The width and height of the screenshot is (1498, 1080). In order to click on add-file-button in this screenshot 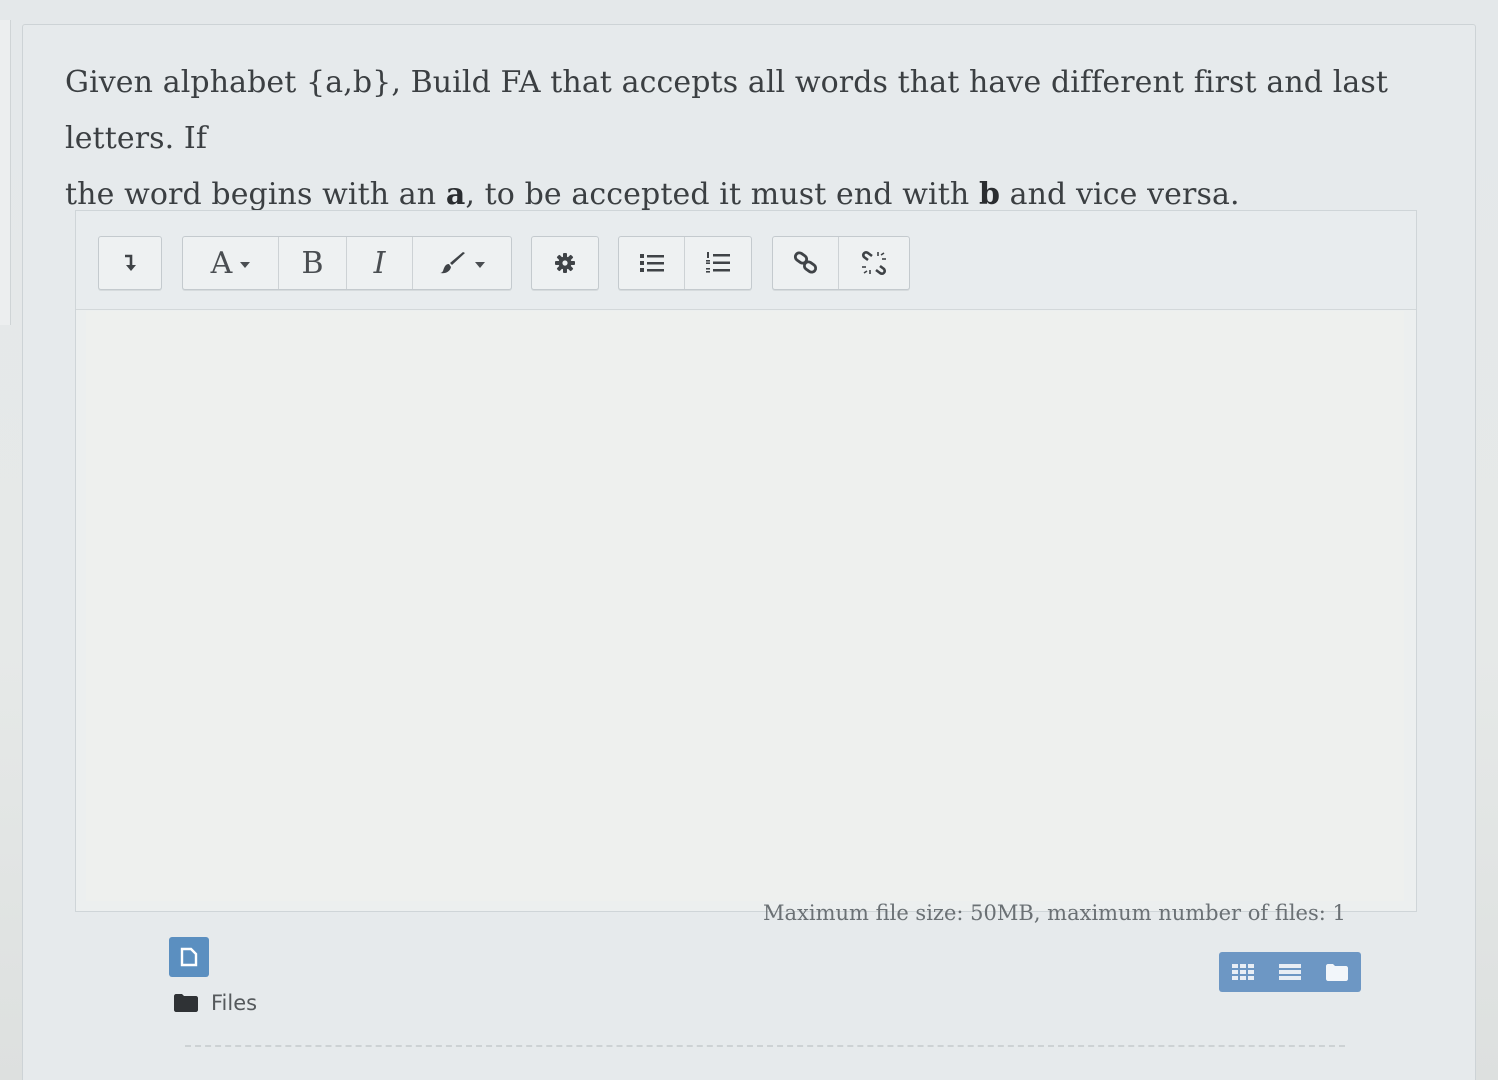, I will do `click(189, 957)`.